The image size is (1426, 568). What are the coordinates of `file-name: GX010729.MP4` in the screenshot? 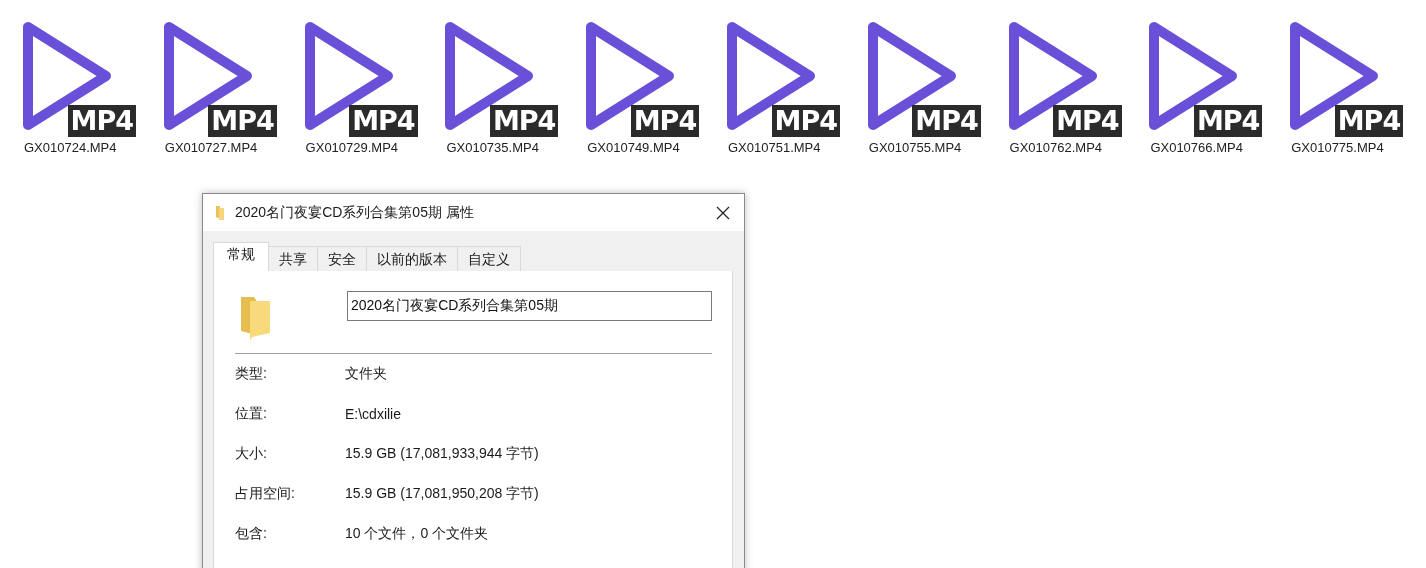 It's located at (352, 147).